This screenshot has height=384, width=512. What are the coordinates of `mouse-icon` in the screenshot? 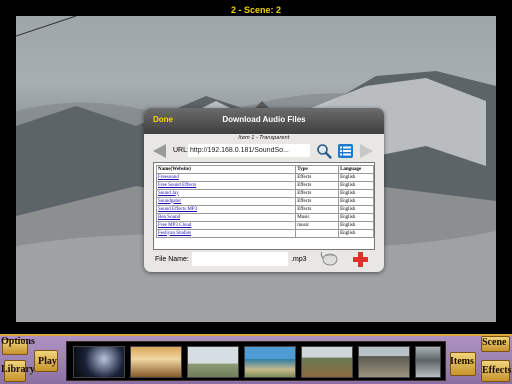 It's located at (329, 259).